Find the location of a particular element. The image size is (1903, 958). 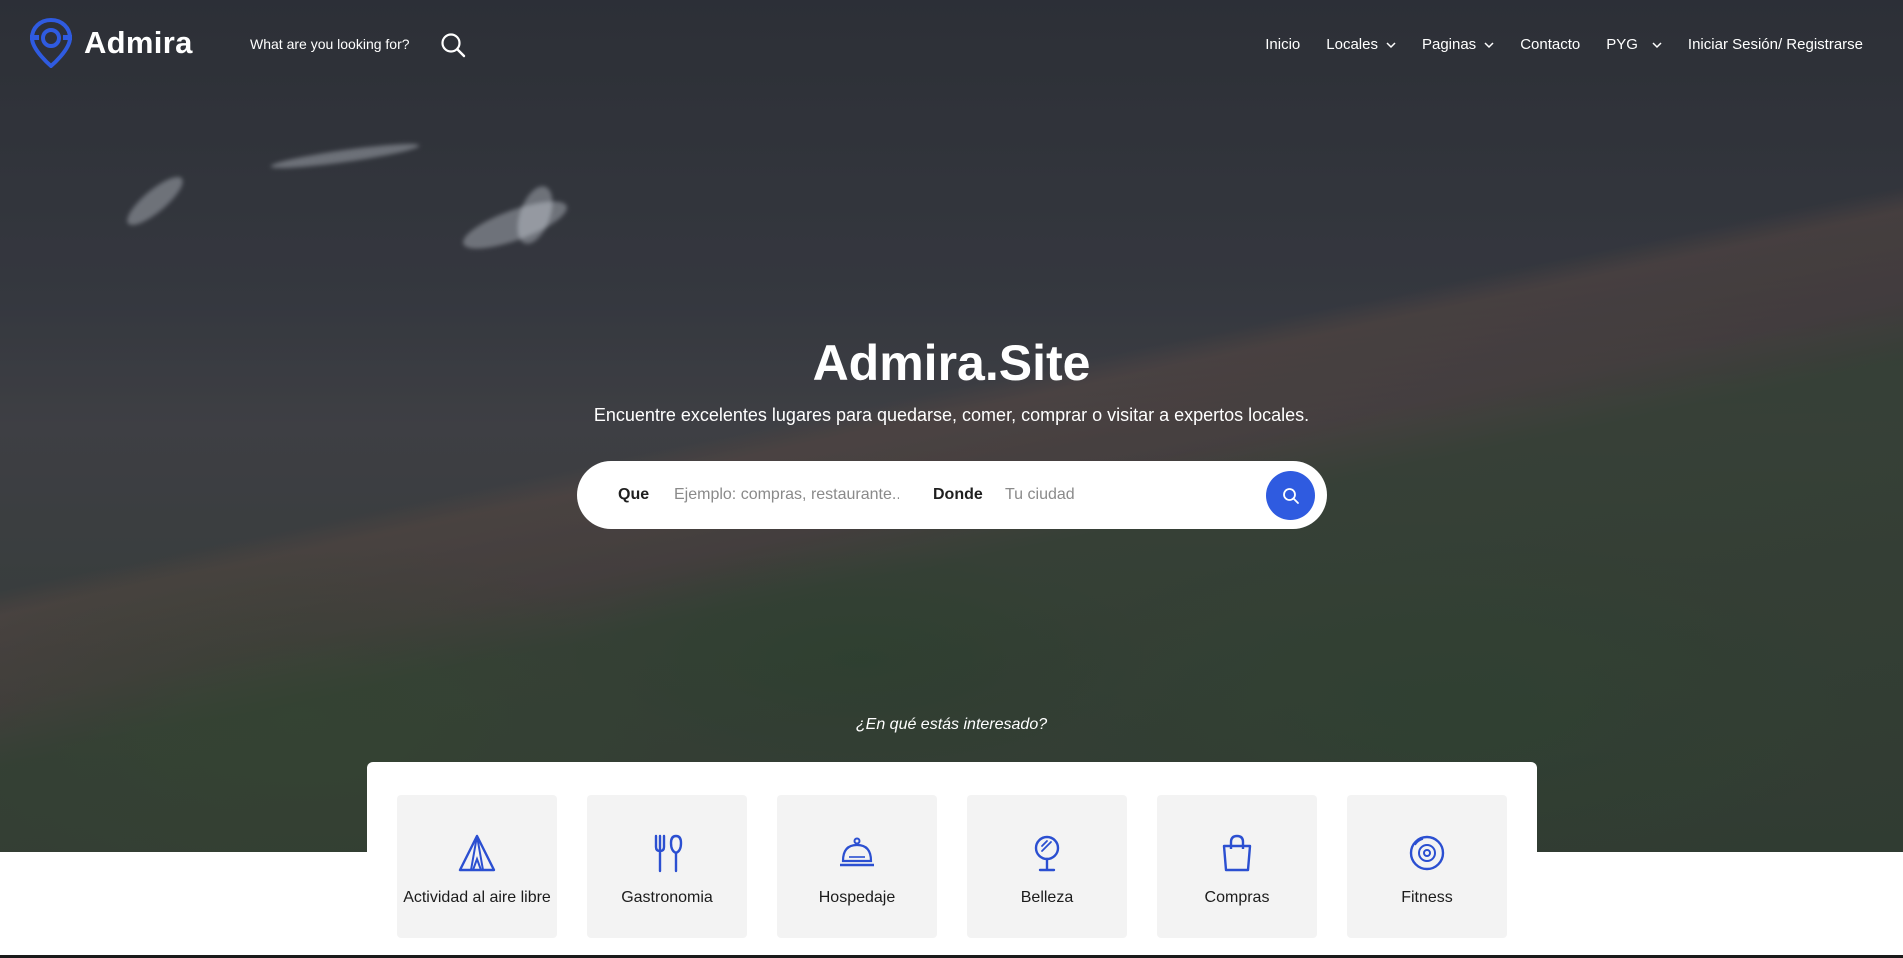

category-label: Hospedaje is located at coordinates (857, 897).